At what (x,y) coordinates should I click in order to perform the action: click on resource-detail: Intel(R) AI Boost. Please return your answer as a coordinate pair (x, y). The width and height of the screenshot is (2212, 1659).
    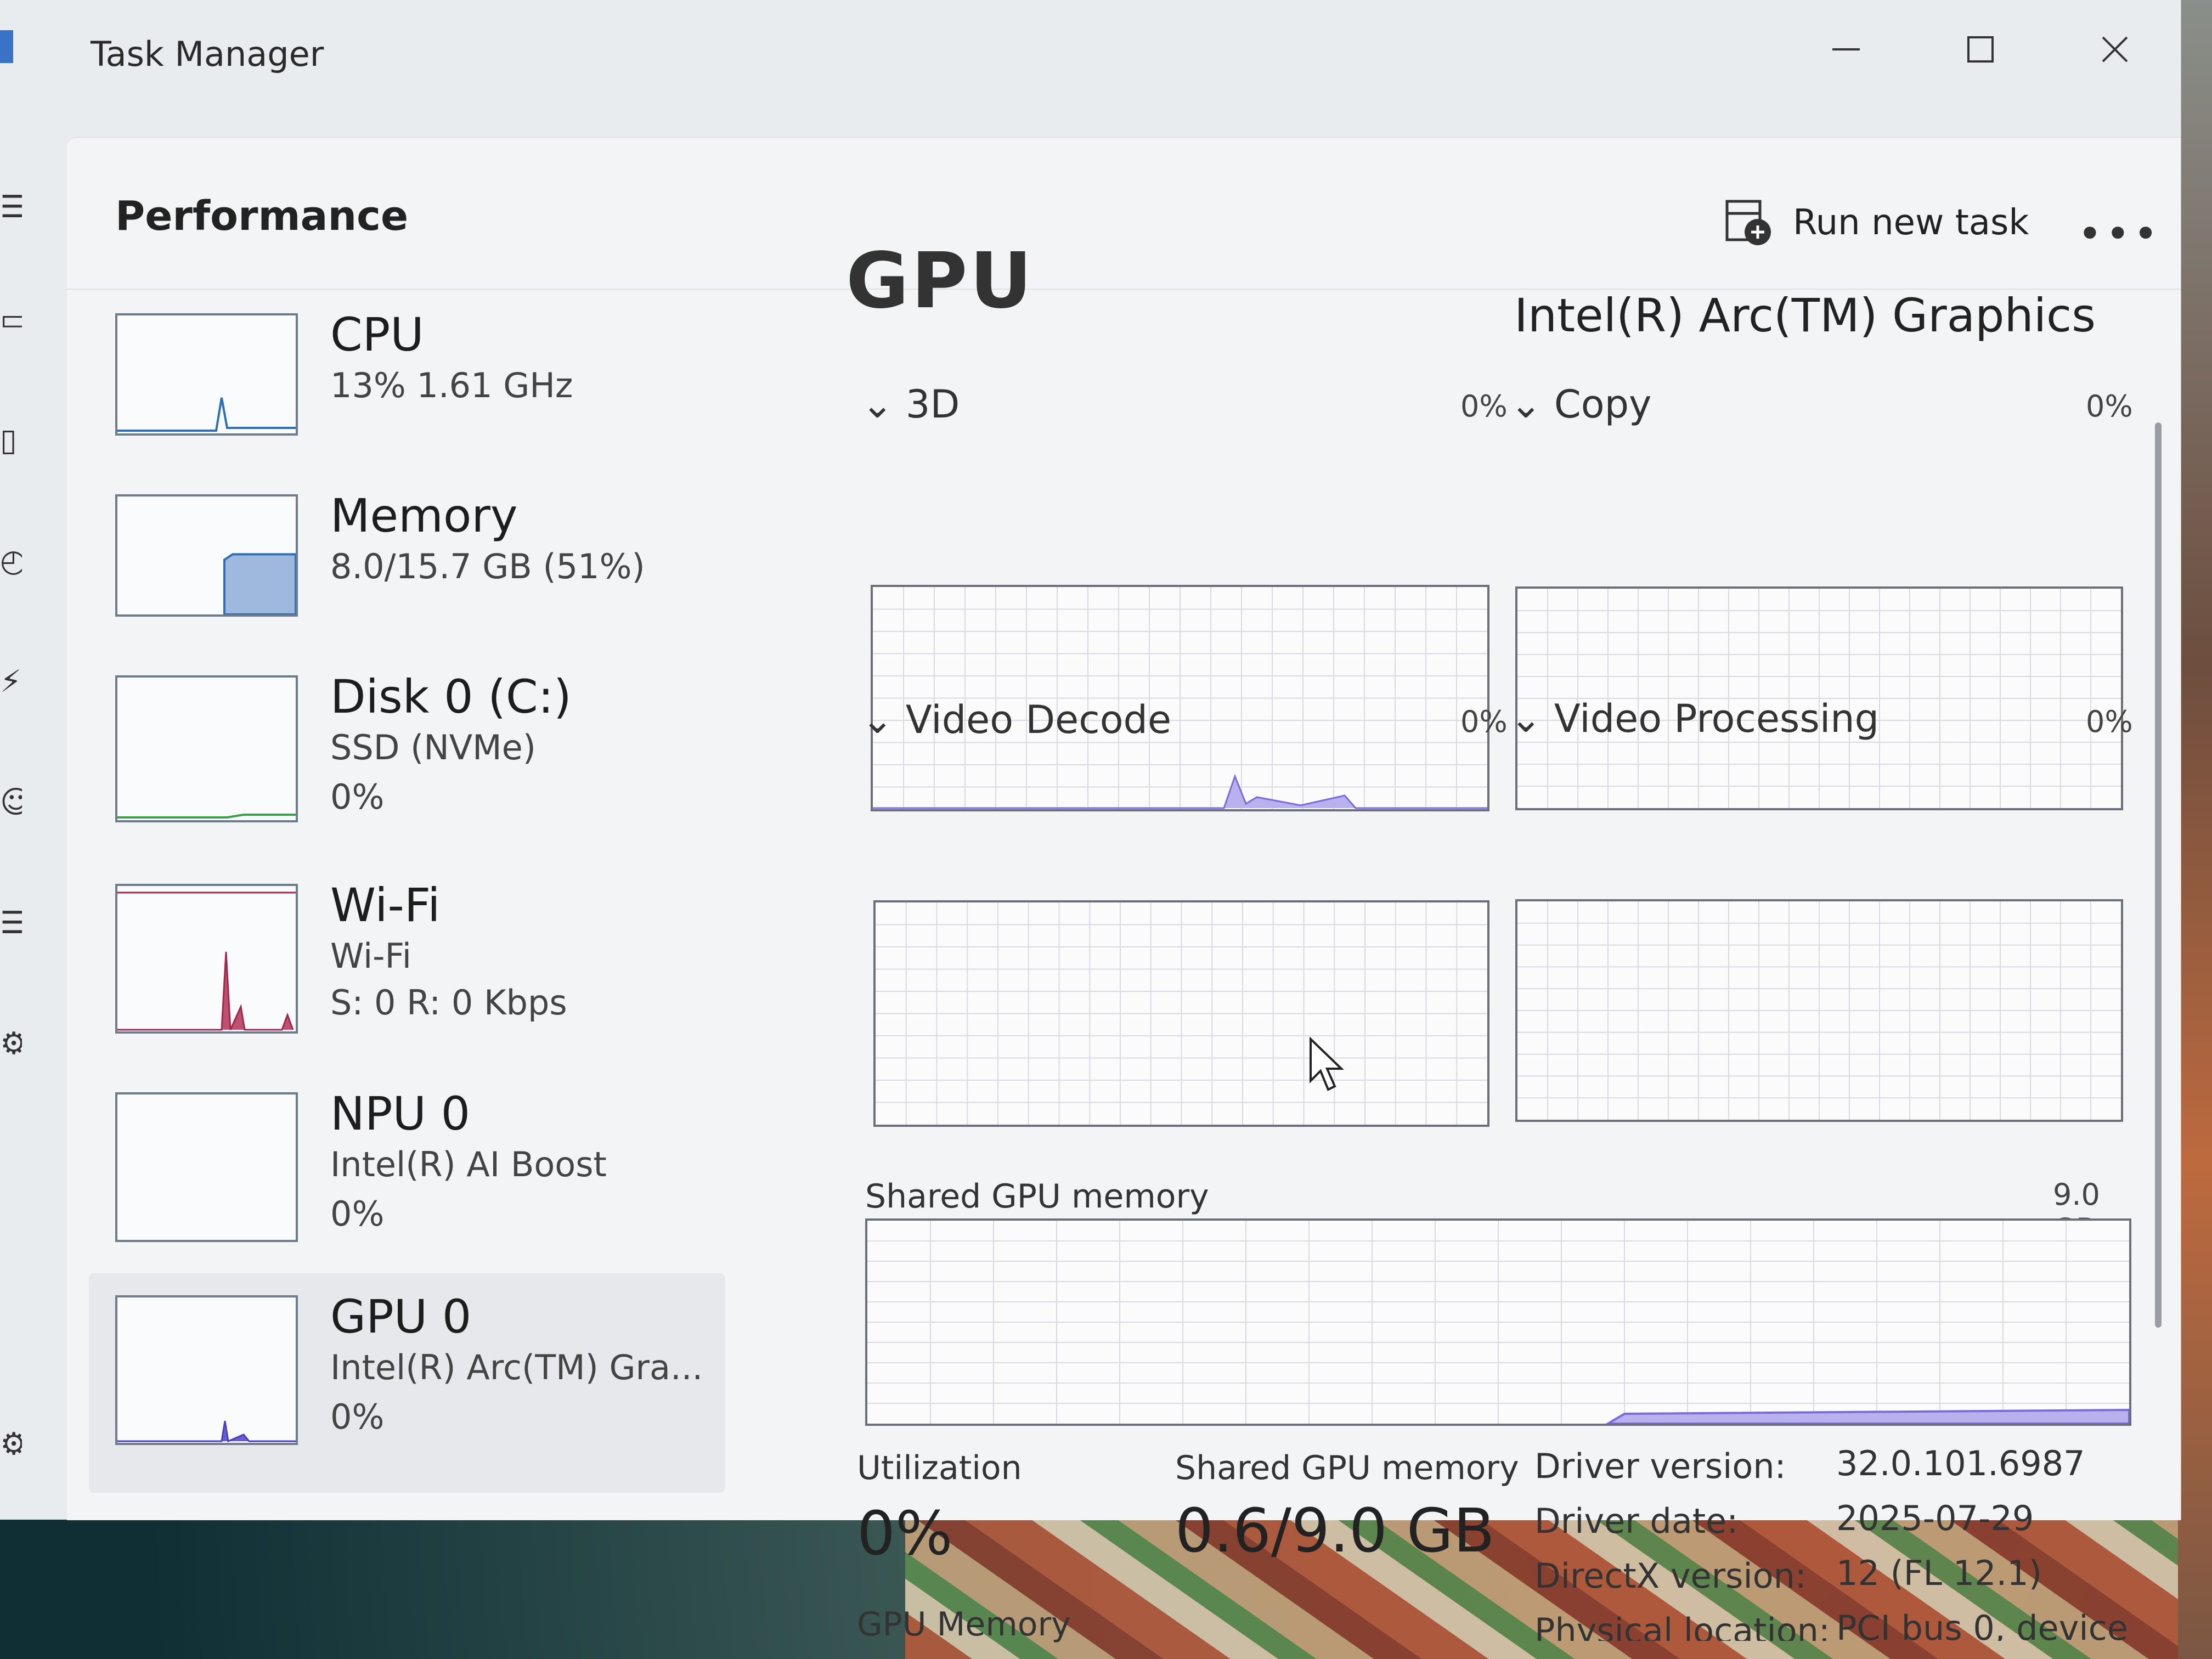
    Looking at the image, I should click on (468, 1164).